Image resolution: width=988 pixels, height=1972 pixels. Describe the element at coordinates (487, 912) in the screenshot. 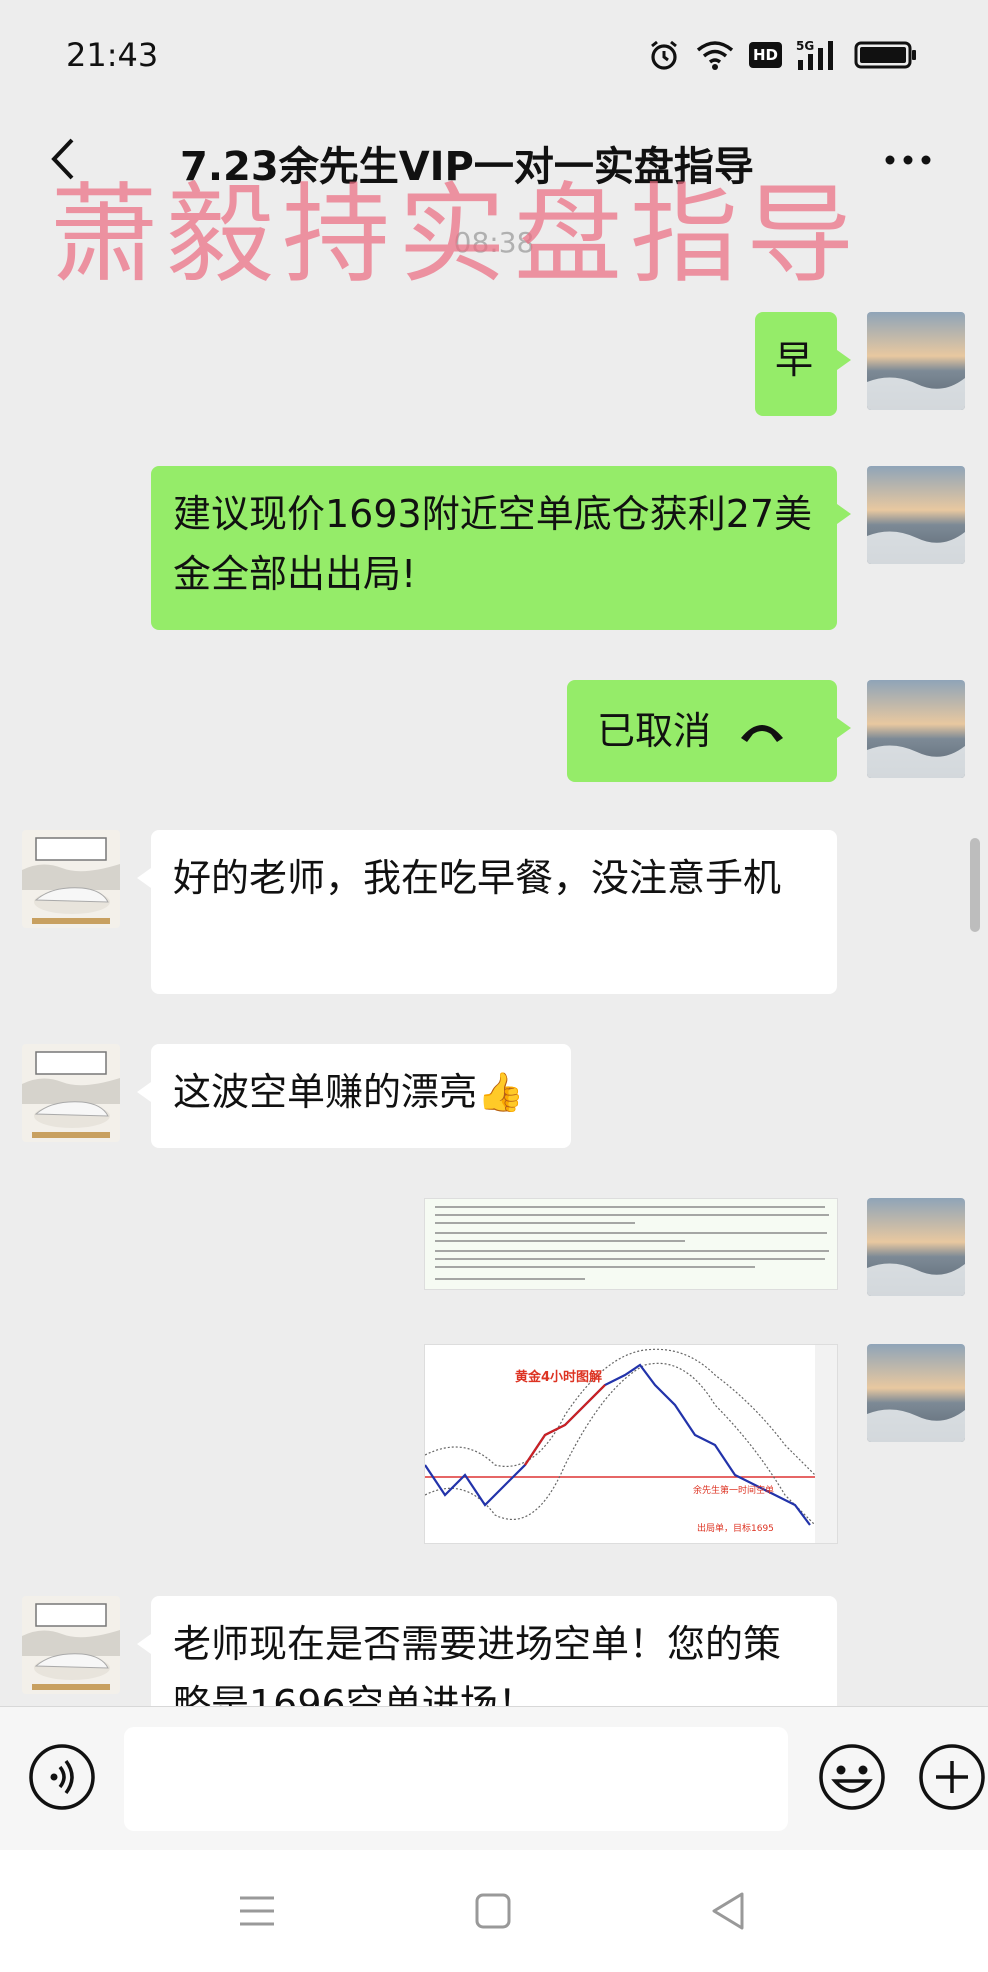

I see `message-bubble-received: 好的老师，我在吃早餐，没注意手机` at that location.